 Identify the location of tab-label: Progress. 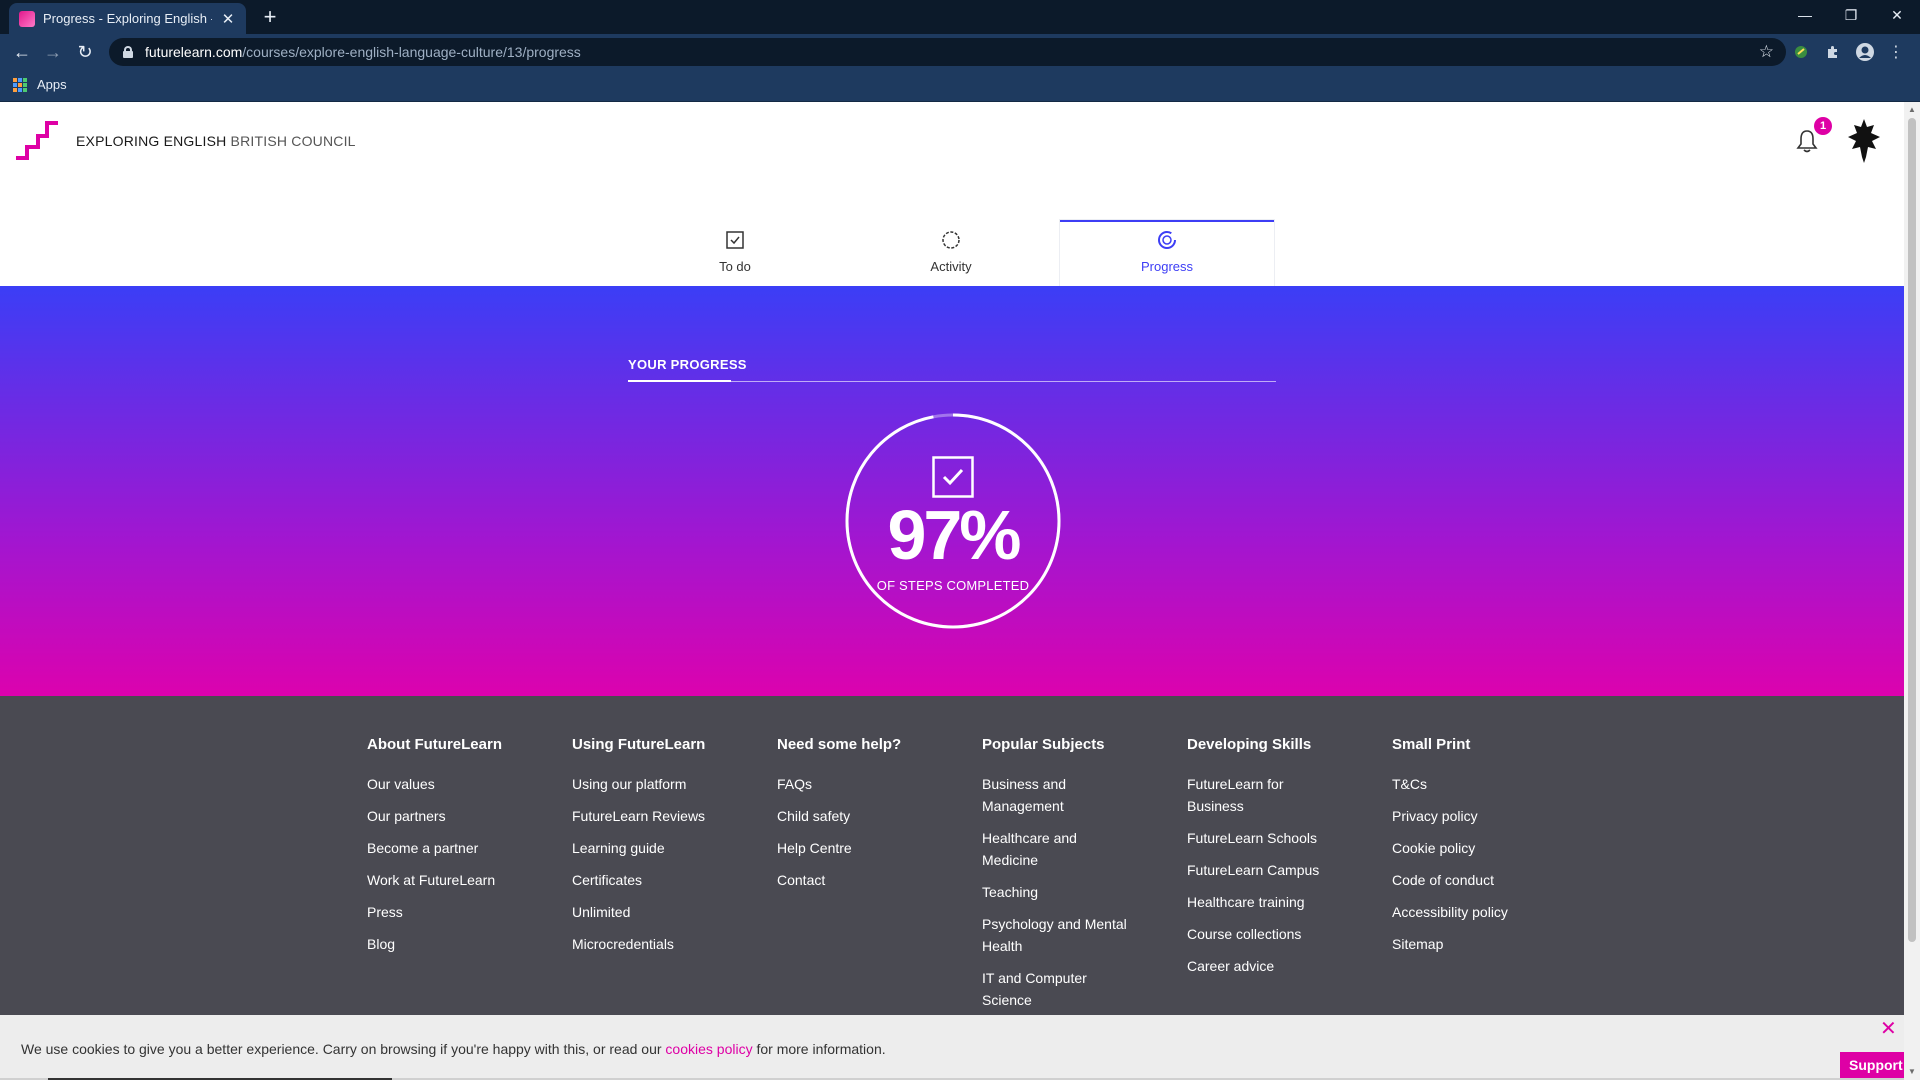
(1167, 266).